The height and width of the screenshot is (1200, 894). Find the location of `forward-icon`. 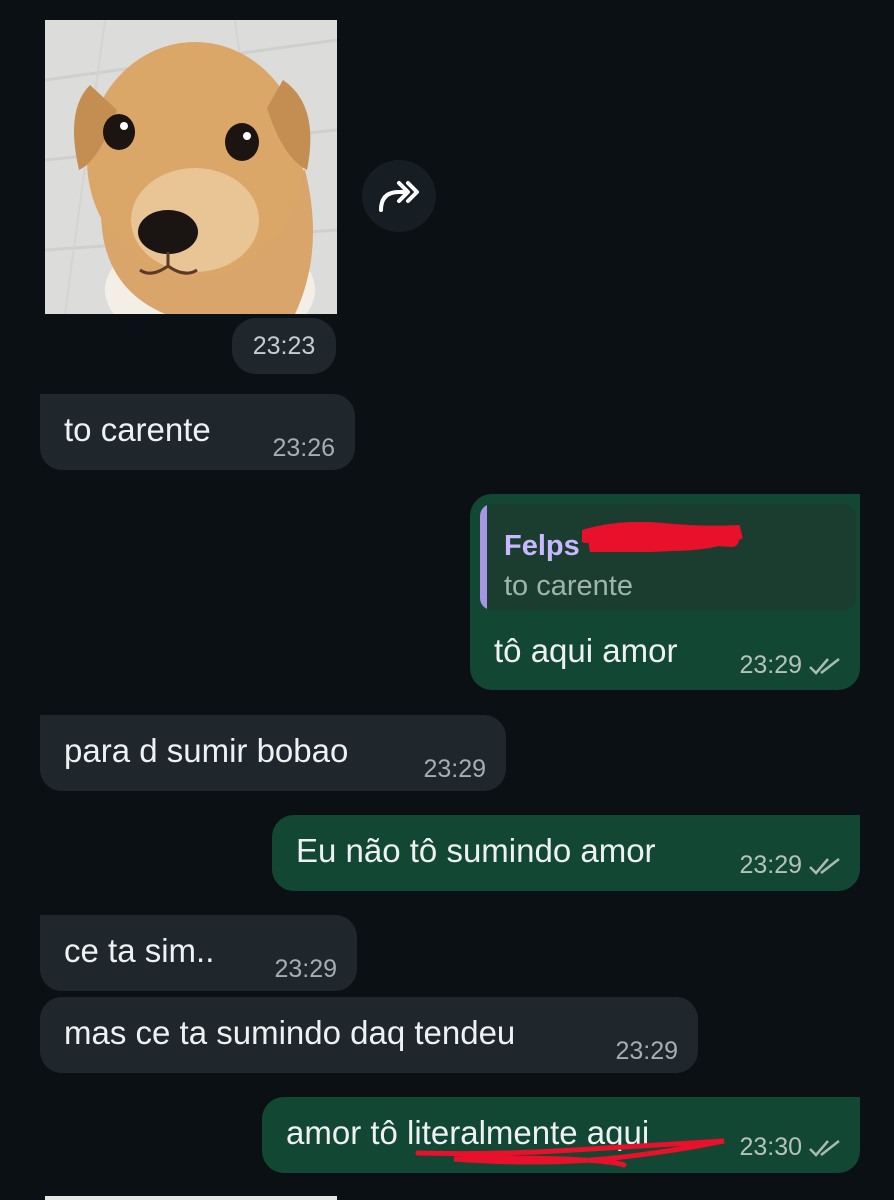

forward-icon is located at coordinates (399, 196).